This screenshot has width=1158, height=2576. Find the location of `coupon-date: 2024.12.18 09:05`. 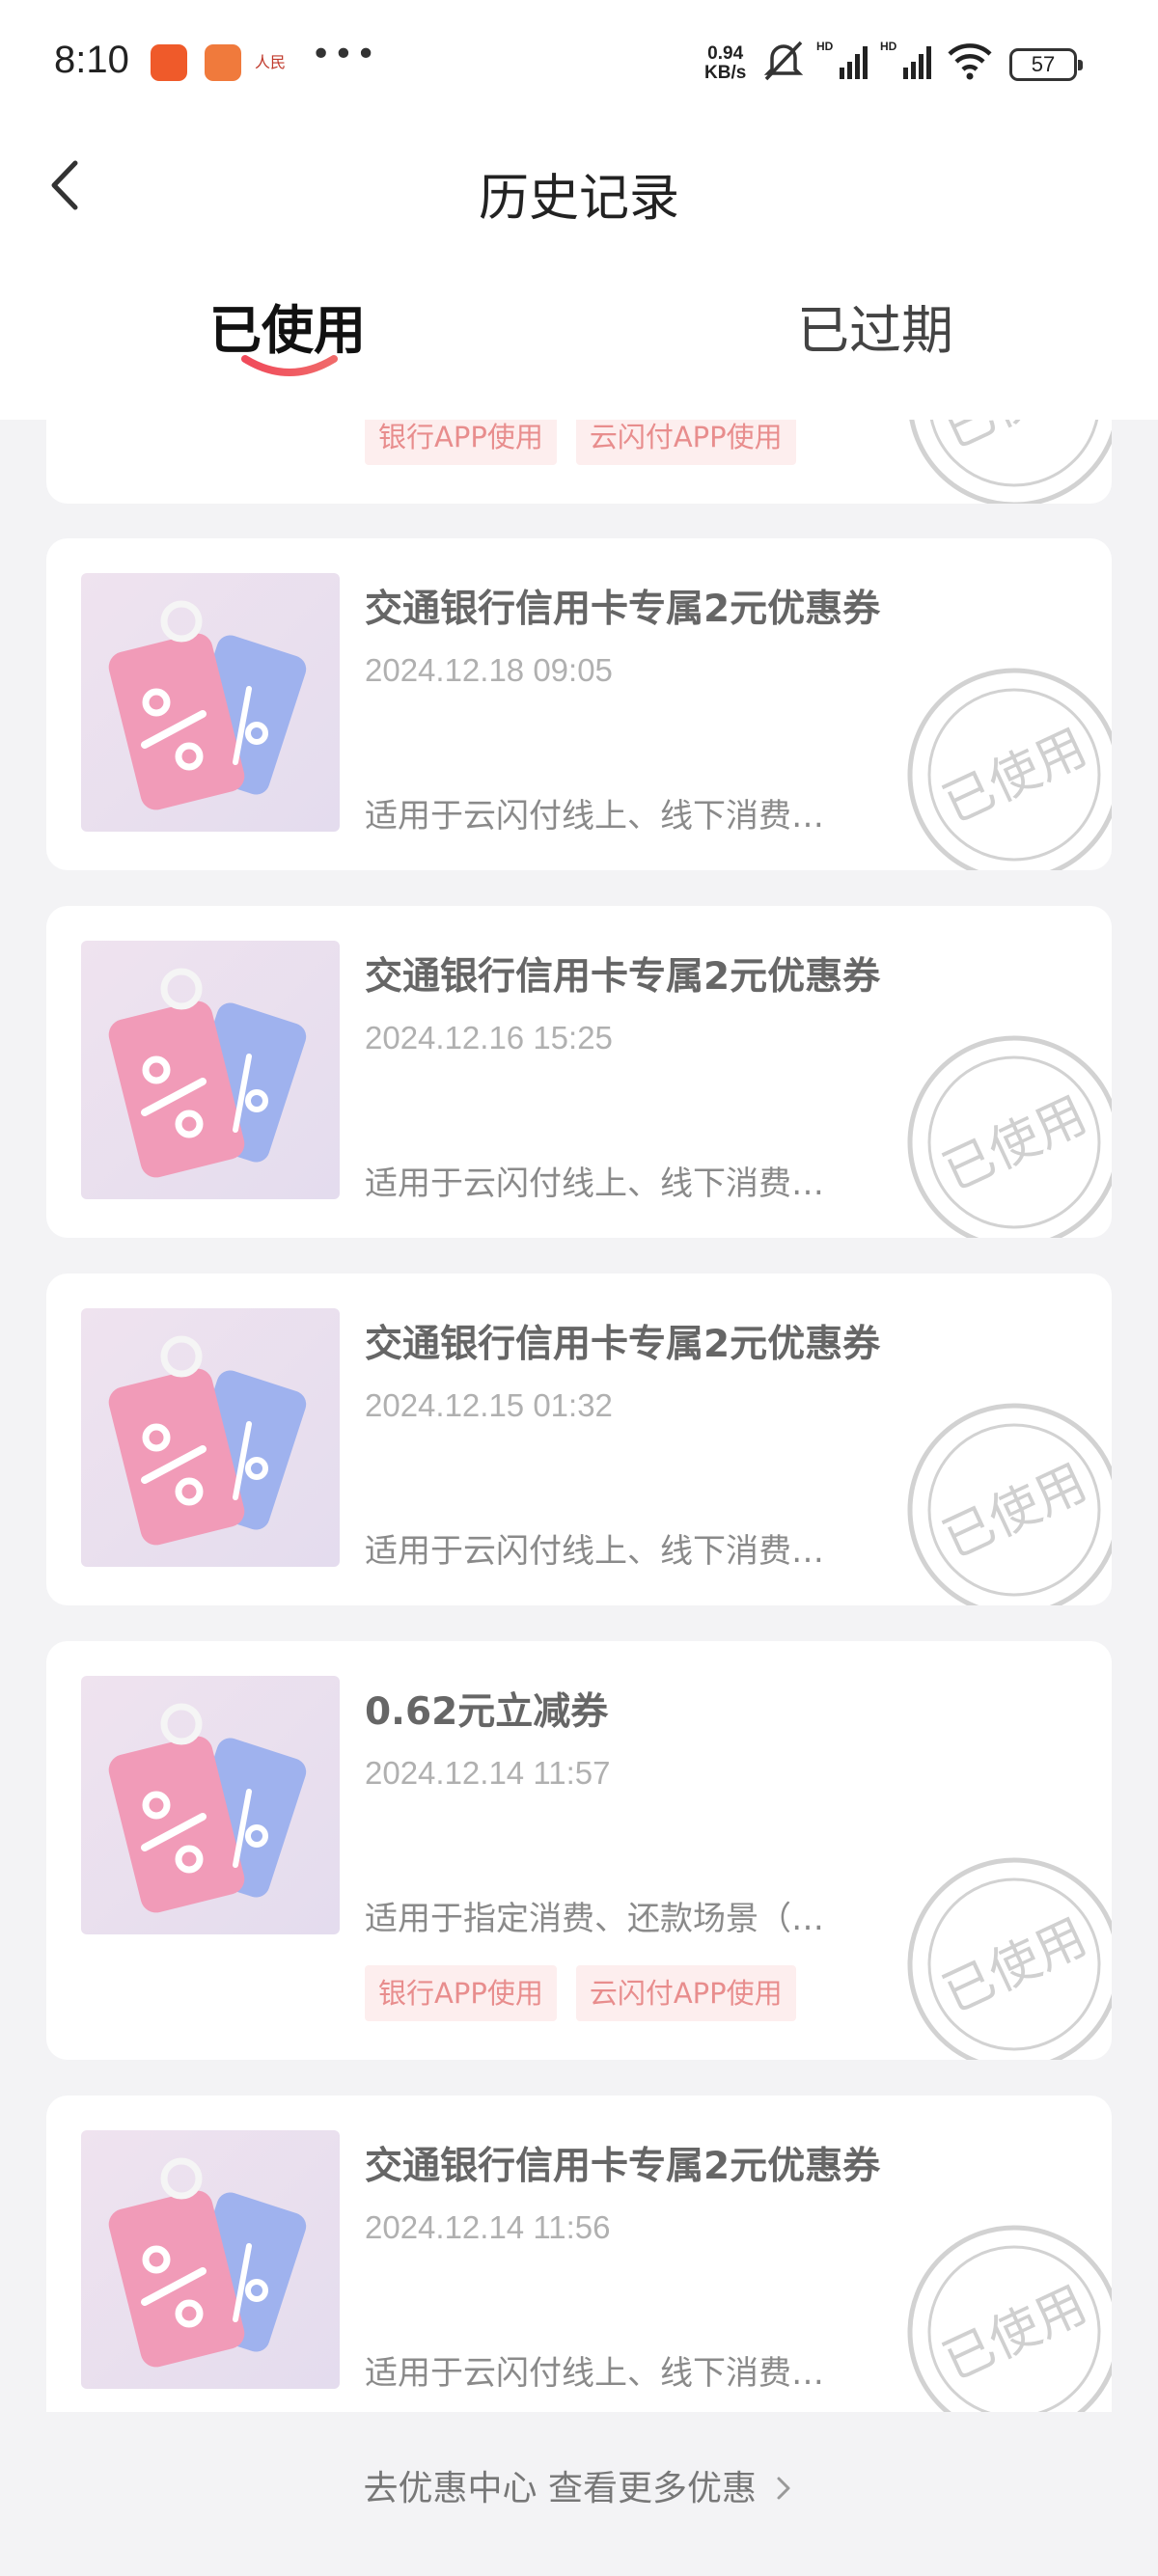

coupon-date: 2024.12.18 09:05 is located at coordinates (489, 670).